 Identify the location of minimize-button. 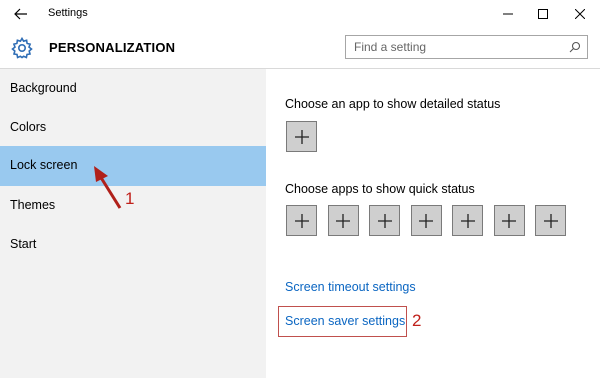
(508, 14).